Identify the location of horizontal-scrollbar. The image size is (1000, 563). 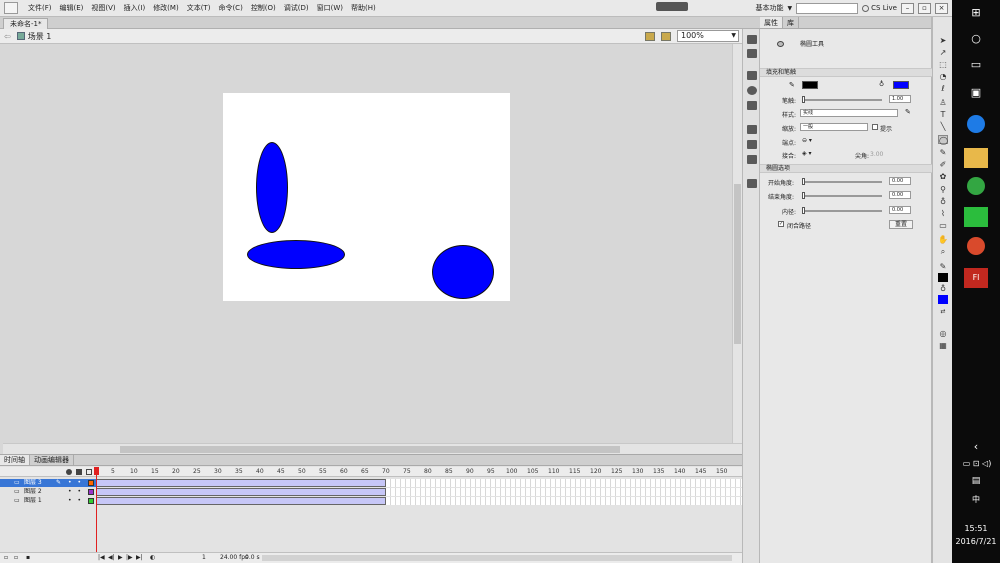
(372, 448).